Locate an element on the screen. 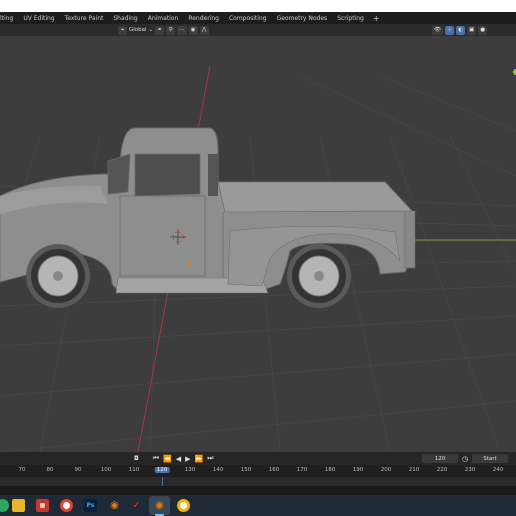 This screenshot has width=516, height=516. timeline-track-area is located at coordinates (258, 481).